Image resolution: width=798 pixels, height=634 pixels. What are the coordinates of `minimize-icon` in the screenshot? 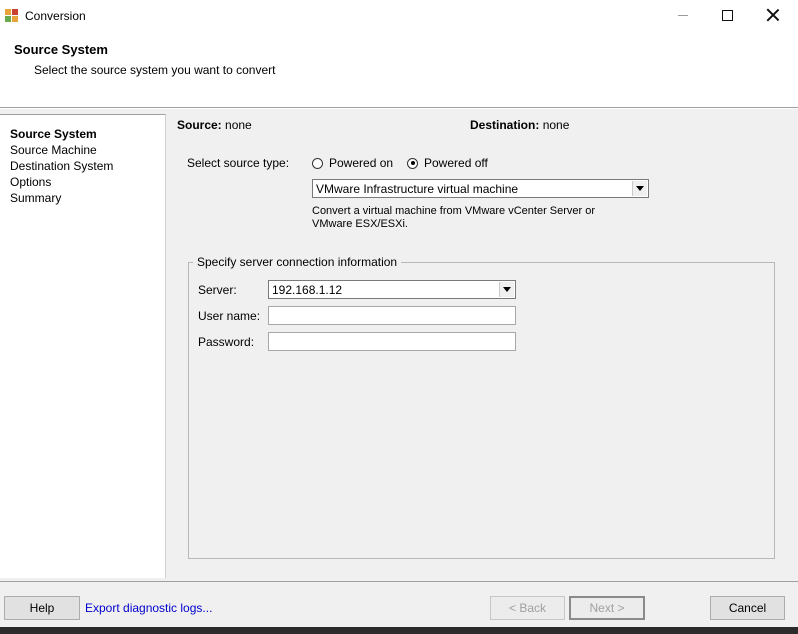 It's located at (683, 15).